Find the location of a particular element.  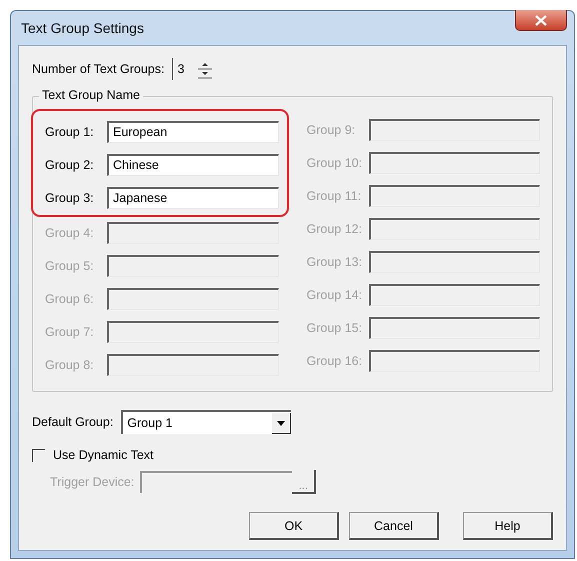

group-label: Group 7: is located at coordinates (70, 331).